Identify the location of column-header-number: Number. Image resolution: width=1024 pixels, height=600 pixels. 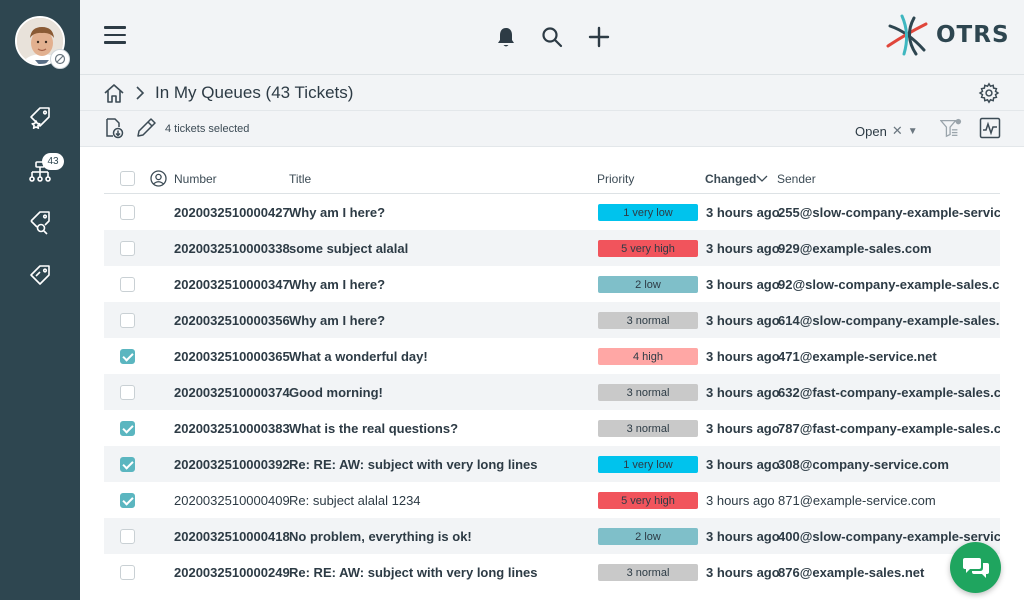
(195, 179).